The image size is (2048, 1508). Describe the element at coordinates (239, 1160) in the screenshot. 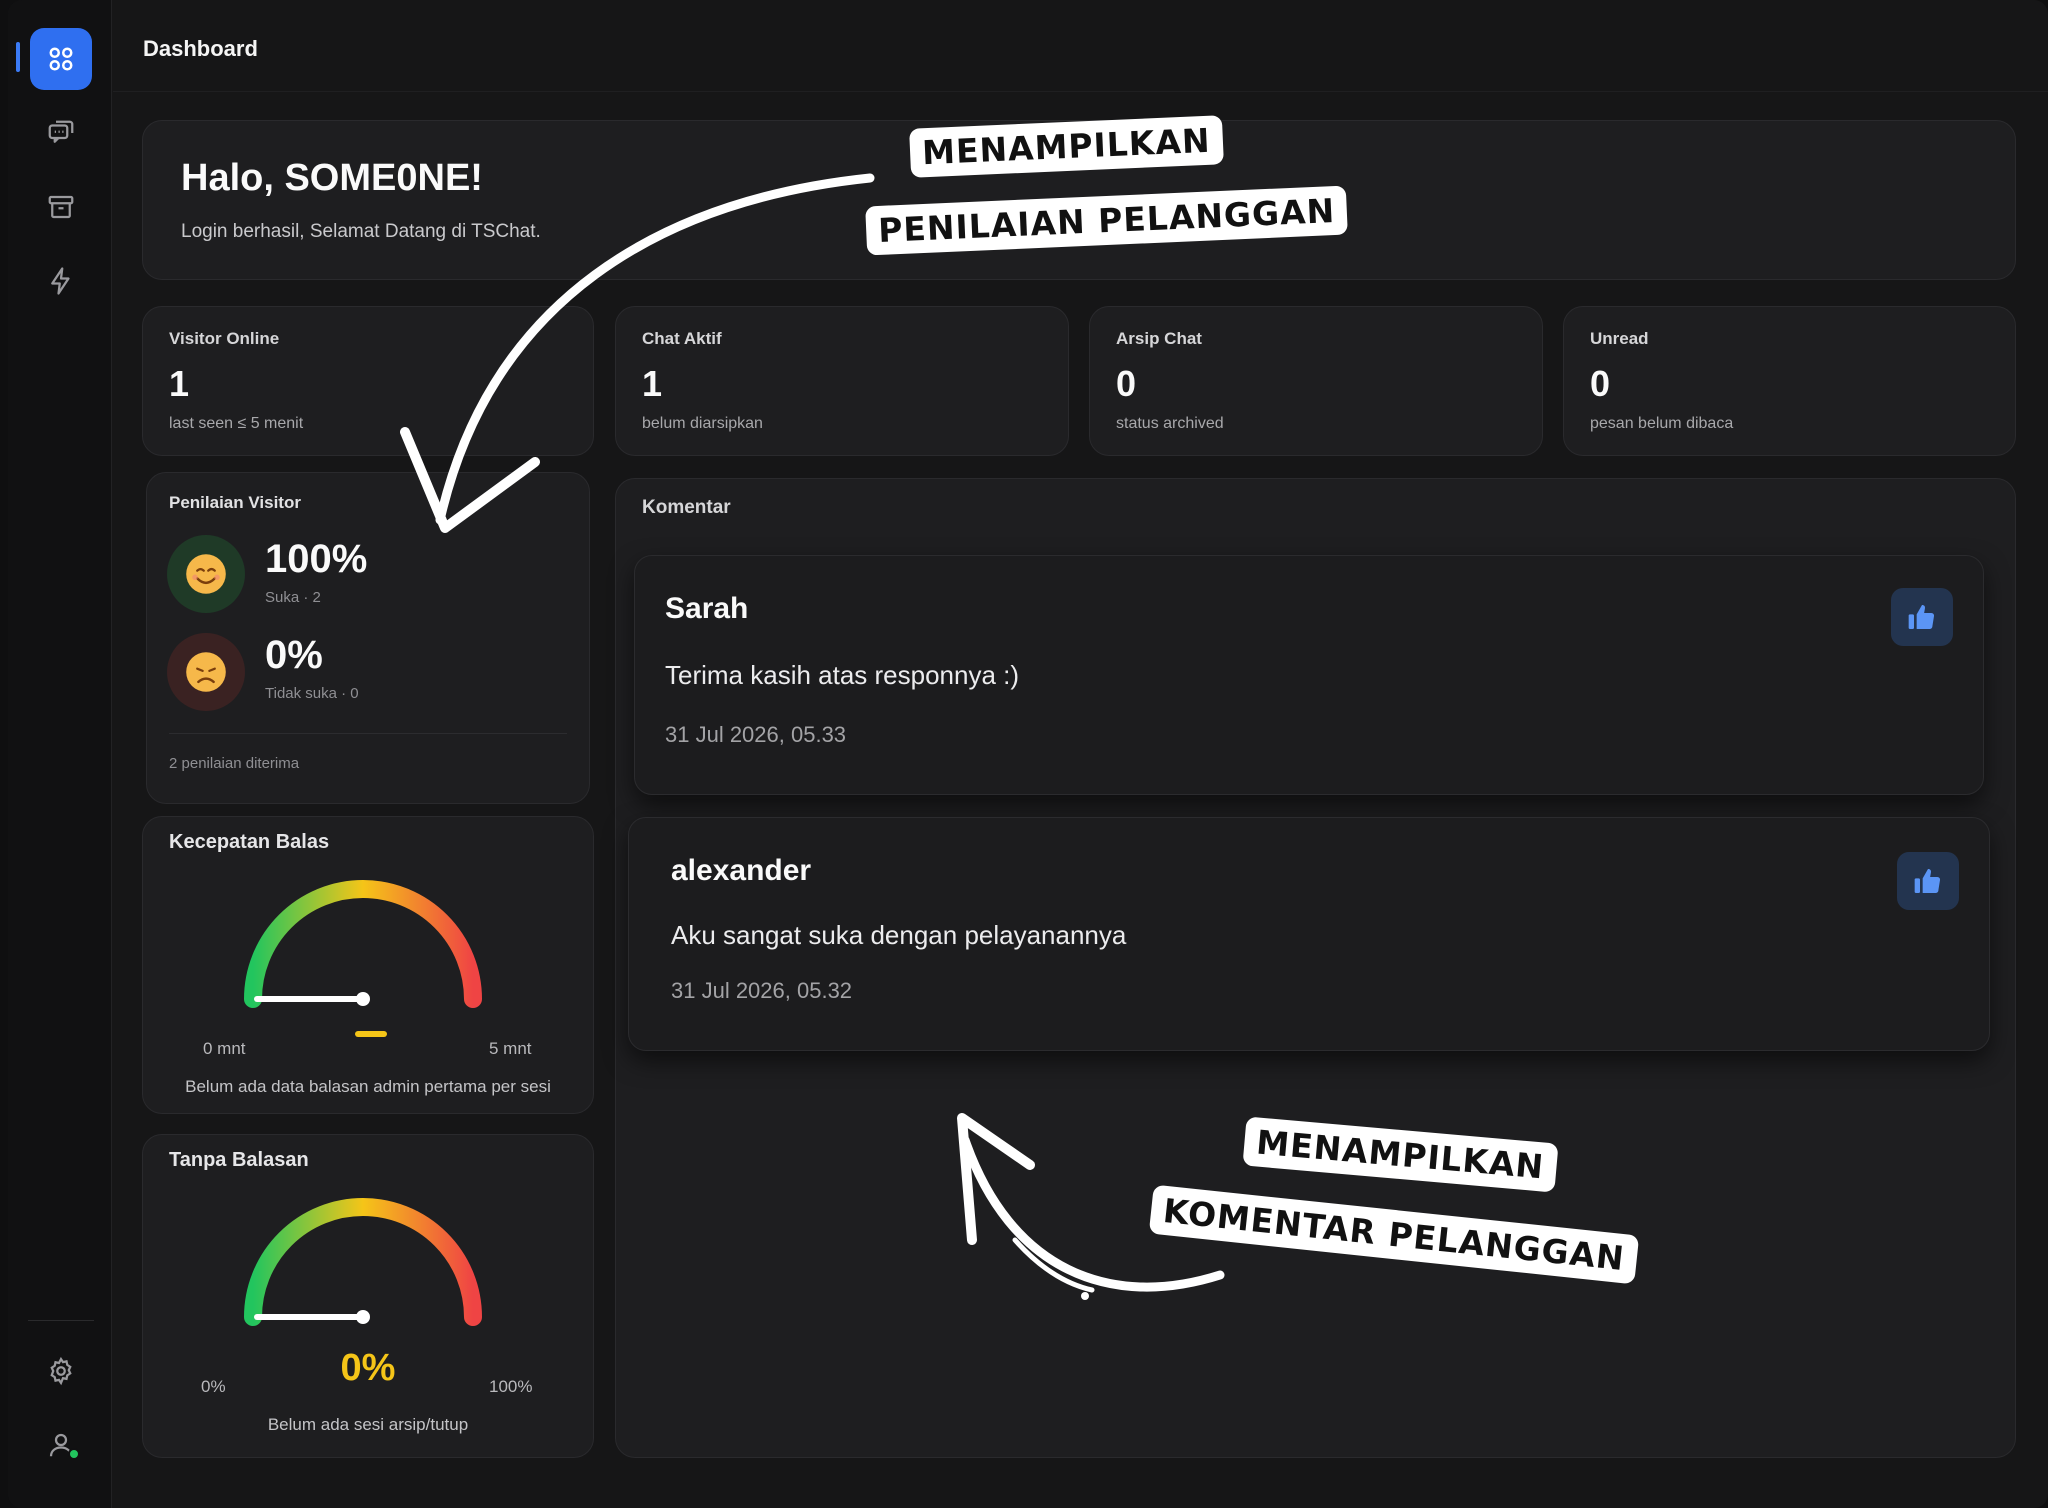

I see `gauge-title: Tanpa Balasan` at that location.